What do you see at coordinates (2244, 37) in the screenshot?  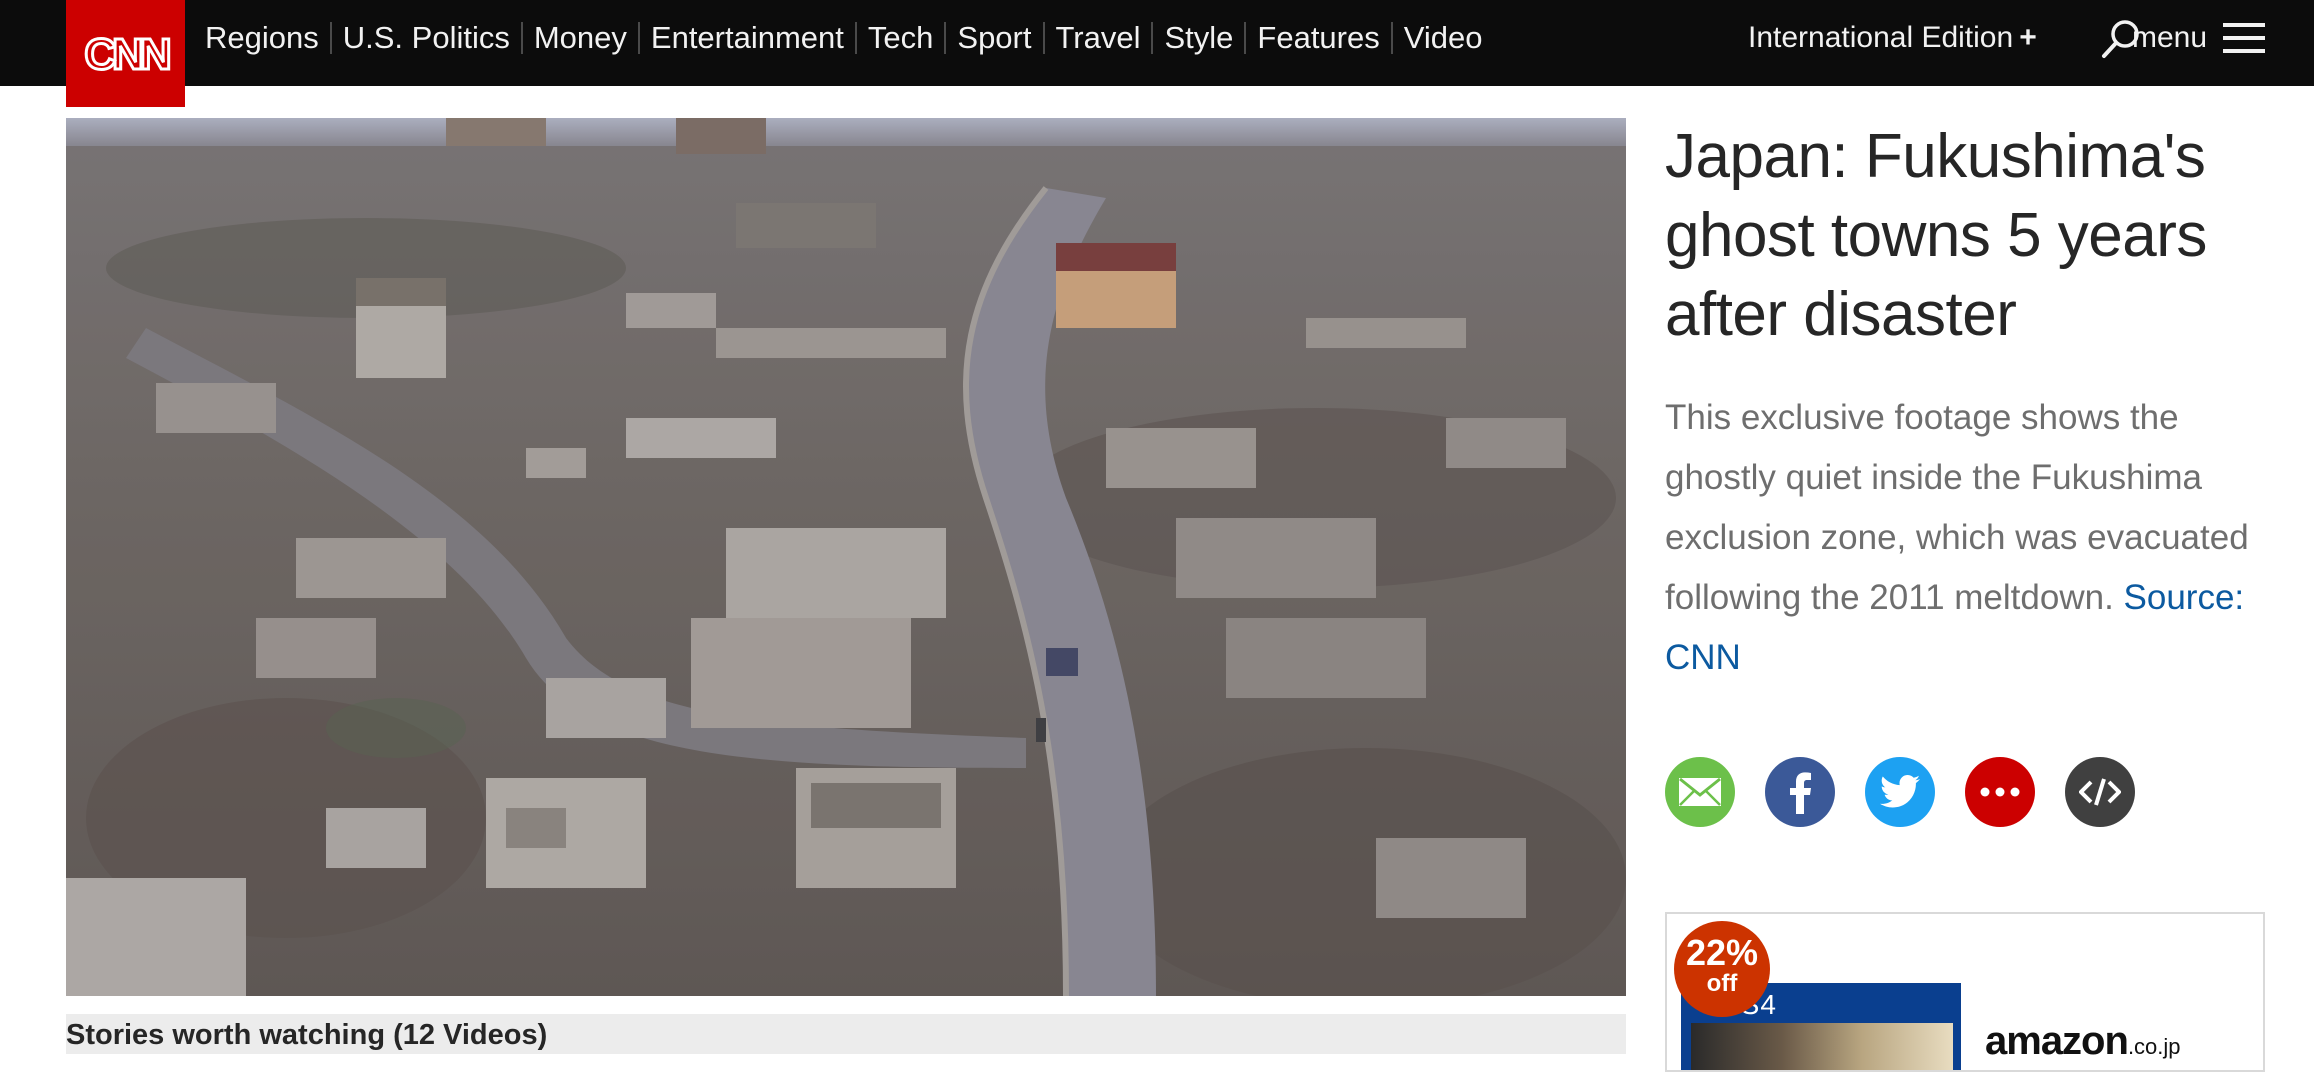 I see `hamburger-icon` at bounding box center [2244, 37].